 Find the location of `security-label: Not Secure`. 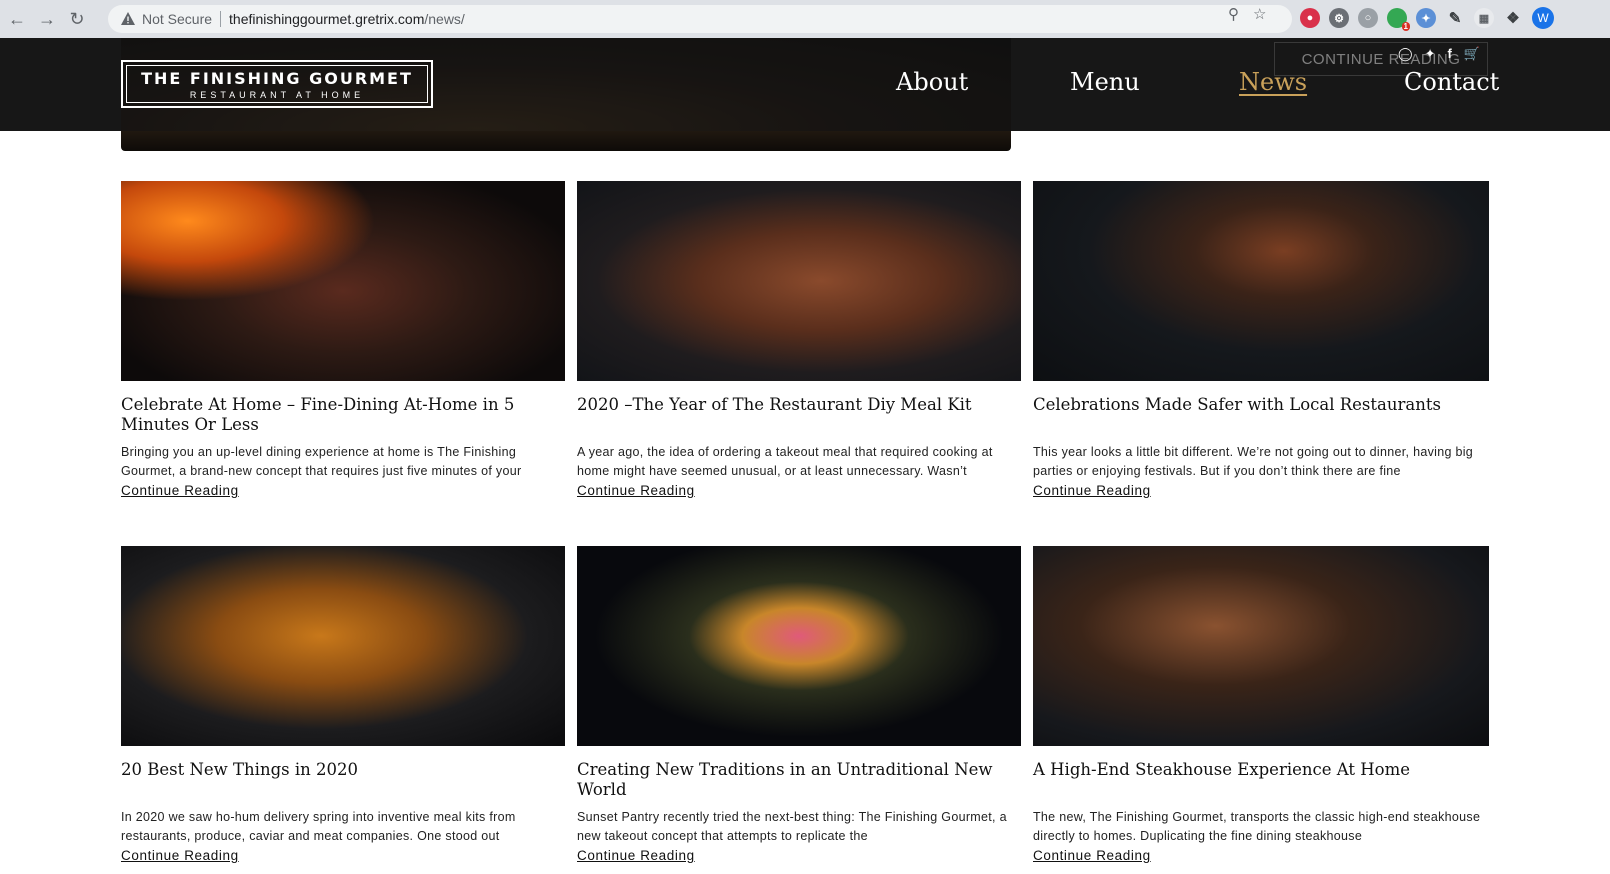

security-label: Not Secure is located at coordinates (177, 19).